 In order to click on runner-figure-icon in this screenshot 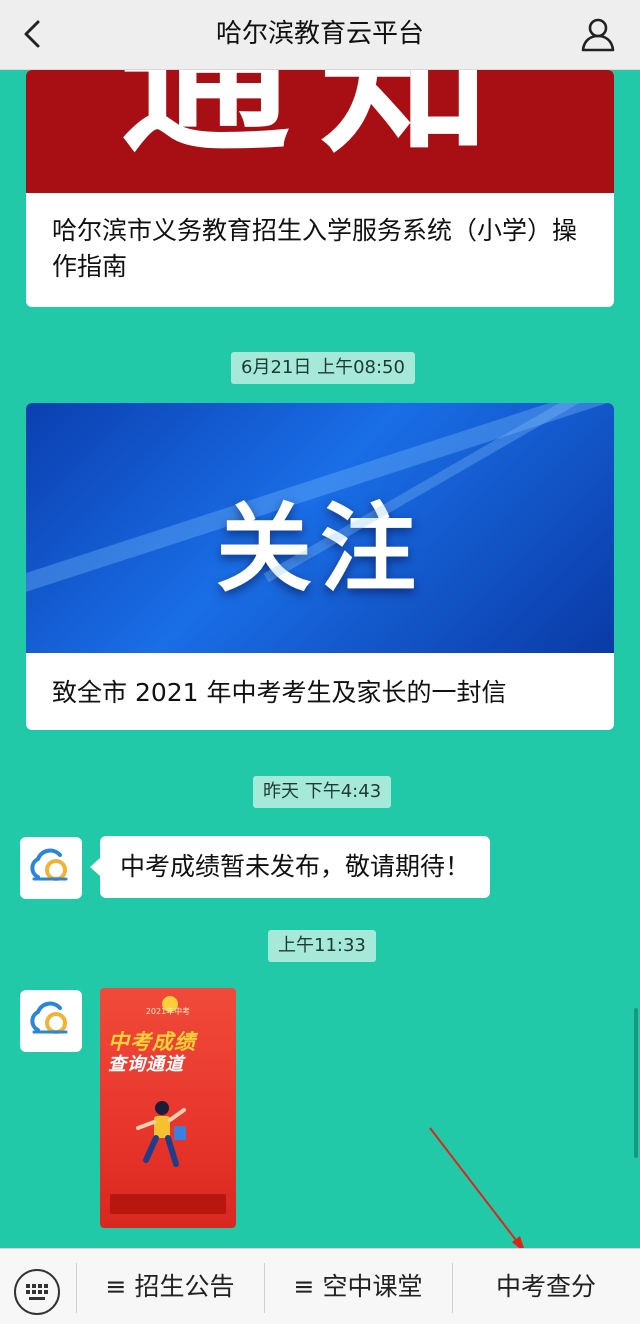, I will do `click(161, 1134)`.